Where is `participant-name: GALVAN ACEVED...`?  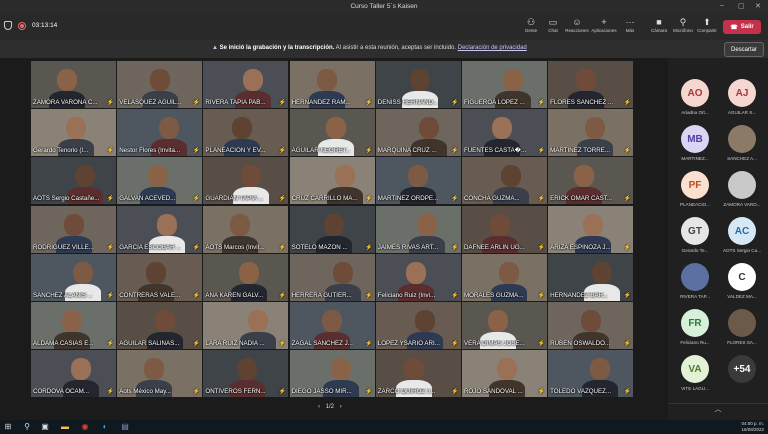
participant-name: GALVAN ACEVED... is located at coordinates (147, 199).